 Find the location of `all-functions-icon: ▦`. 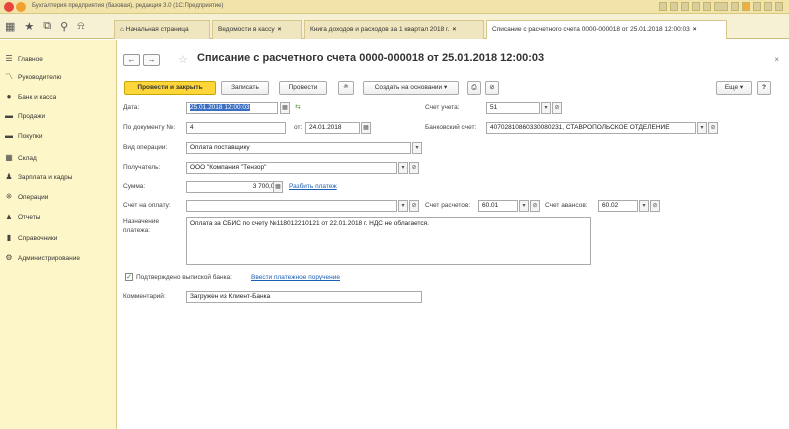

all-functions-icon: ▦ is located at coordinates (10, 26).